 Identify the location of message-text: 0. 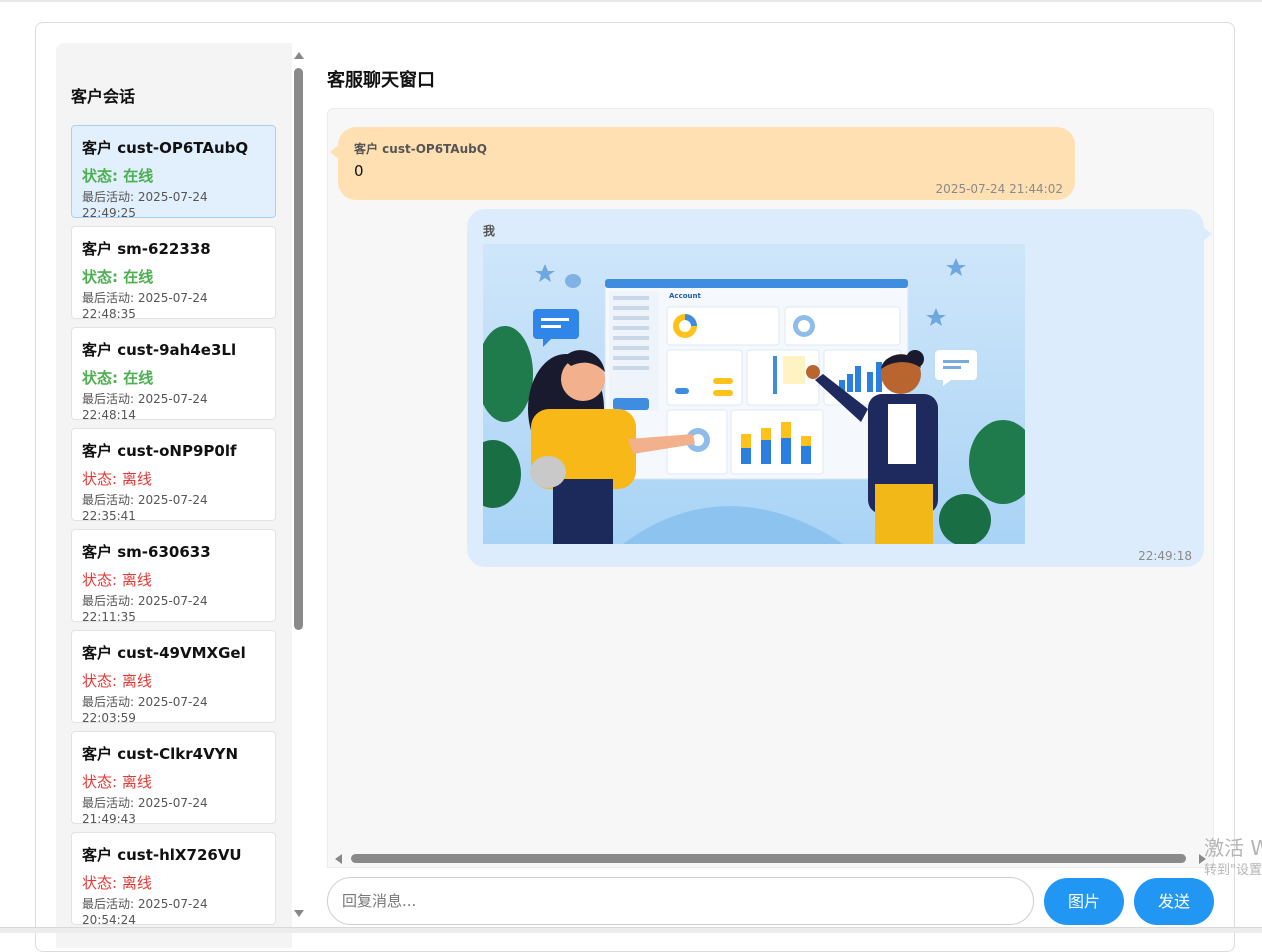
(359, 171).